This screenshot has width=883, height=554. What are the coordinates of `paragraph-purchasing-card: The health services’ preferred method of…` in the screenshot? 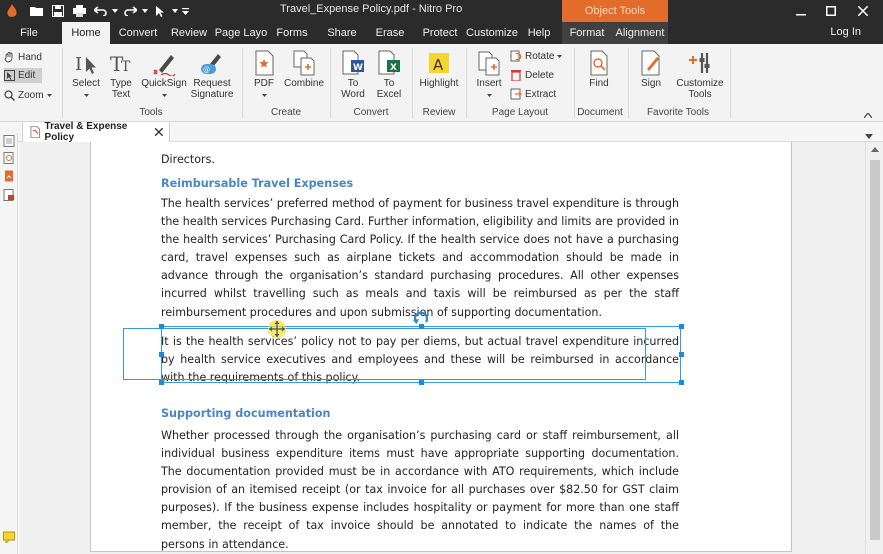 It's located at (420, 258).